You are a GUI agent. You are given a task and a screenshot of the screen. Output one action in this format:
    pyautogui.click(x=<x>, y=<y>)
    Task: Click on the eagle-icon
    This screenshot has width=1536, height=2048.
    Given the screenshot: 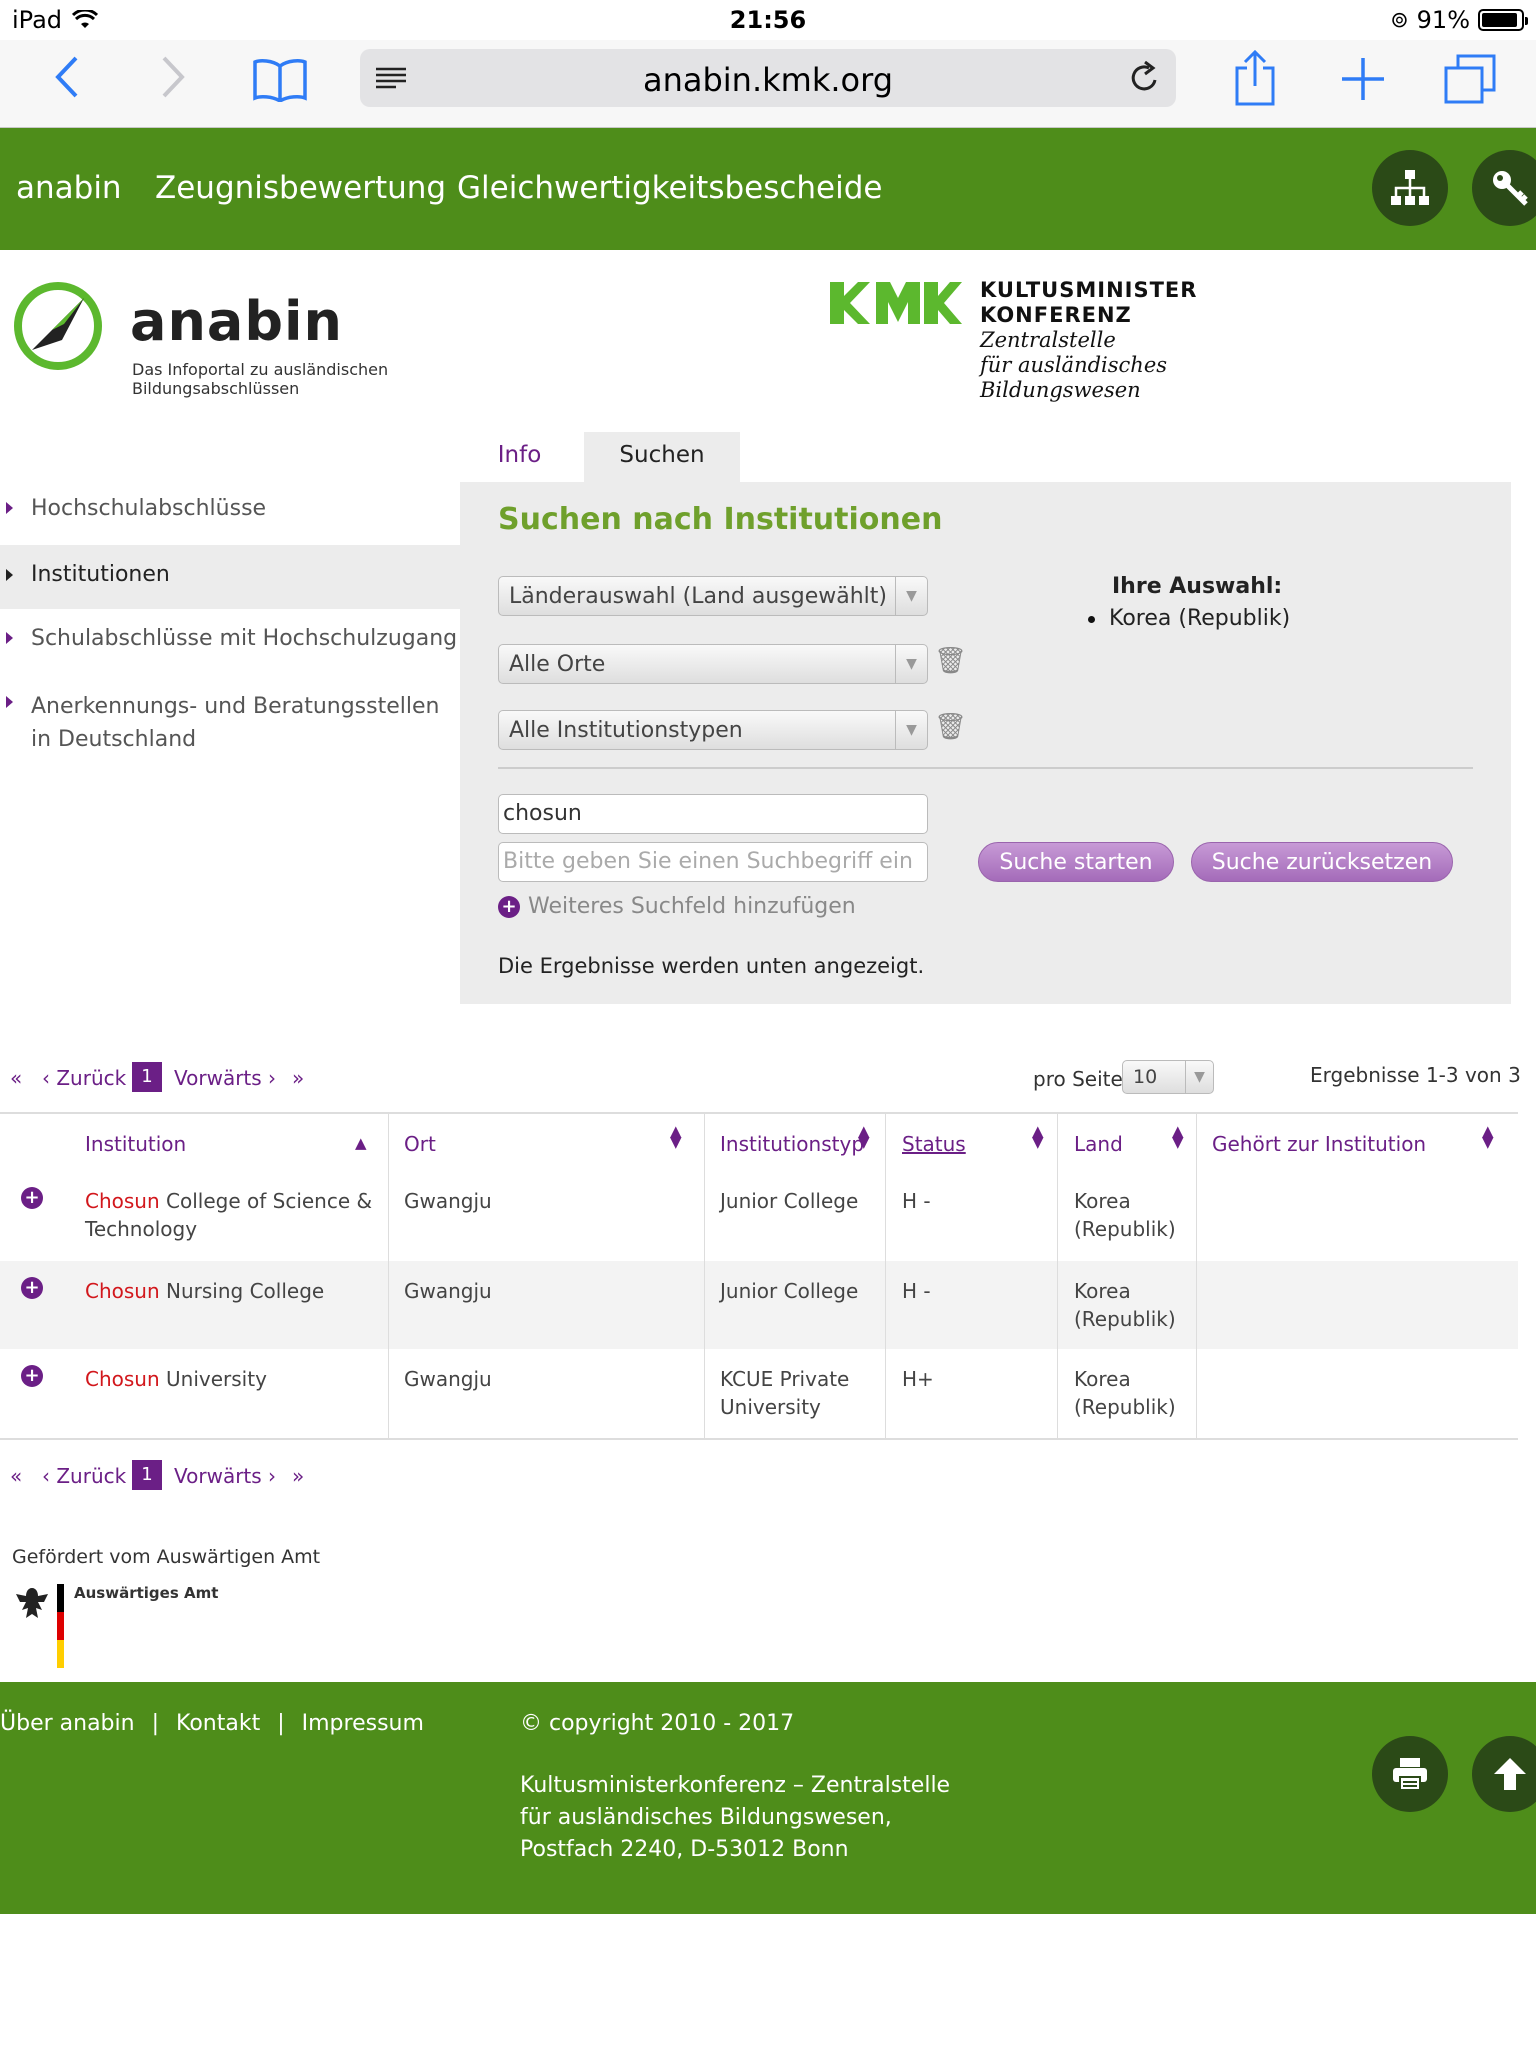 What is the action you would take?
    pyautogui.click(x=32, y=1606)
    